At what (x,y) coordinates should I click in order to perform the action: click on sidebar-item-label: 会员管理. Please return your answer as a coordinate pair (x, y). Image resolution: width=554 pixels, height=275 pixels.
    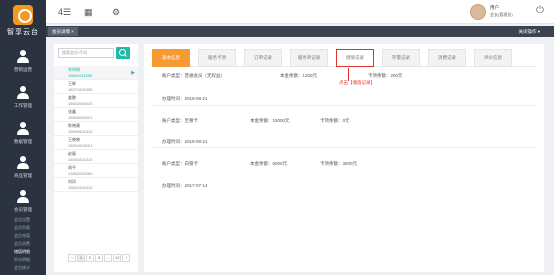
    Looking at the image, I should click on (23, 209).